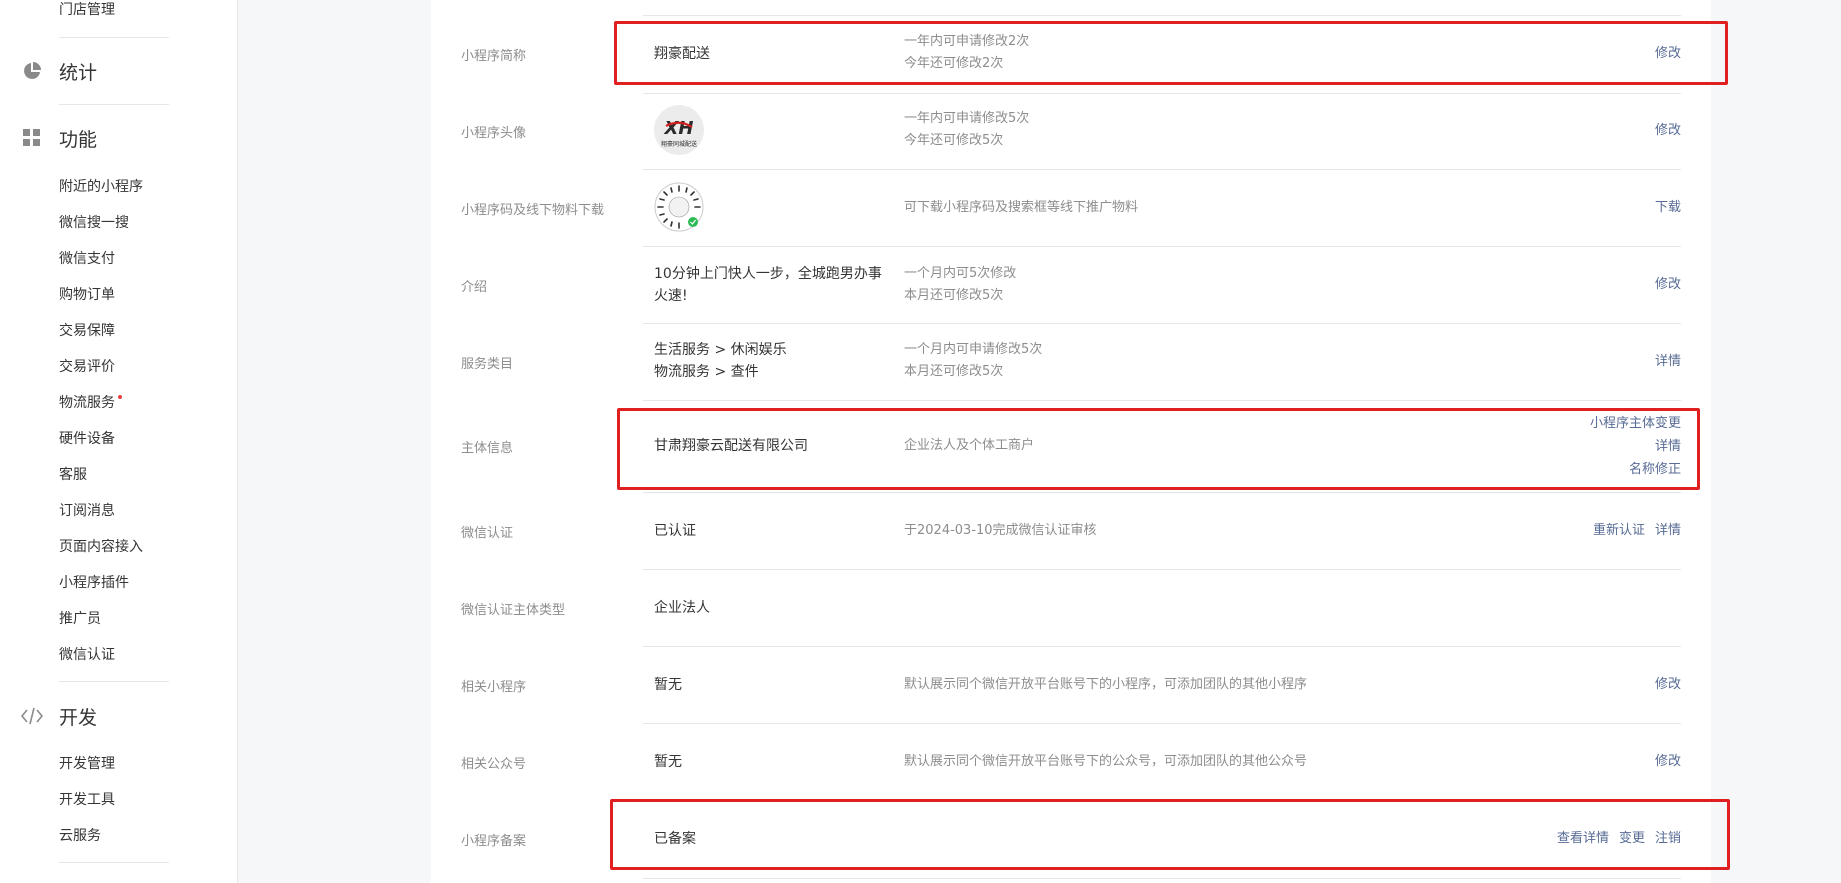  I want to click on category-details-link: 详情, so click(1668, 361).